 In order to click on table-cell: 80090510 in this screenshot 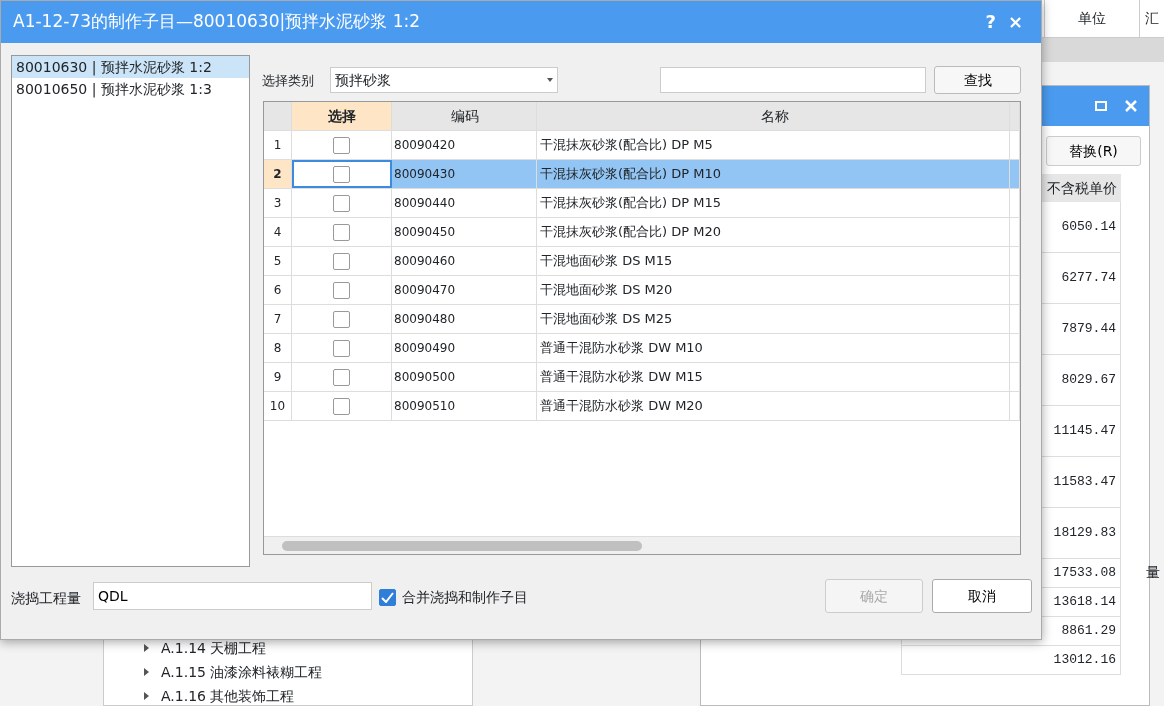, I will do `click(464, 406)`.